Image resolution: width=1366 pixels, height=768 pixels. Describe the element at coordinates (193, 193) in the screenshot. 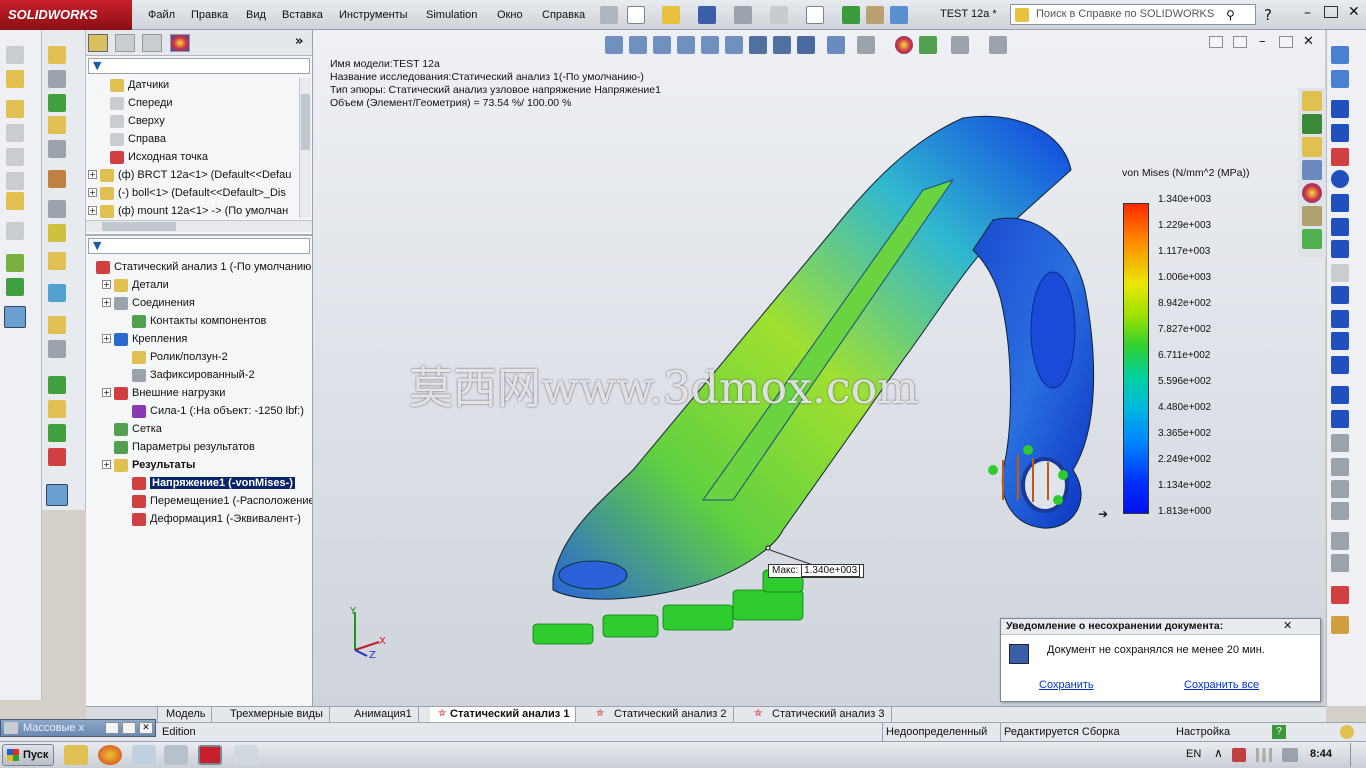

I see `tree-item: (-) boll<1> (Default<<Default>_Dis` at that location.